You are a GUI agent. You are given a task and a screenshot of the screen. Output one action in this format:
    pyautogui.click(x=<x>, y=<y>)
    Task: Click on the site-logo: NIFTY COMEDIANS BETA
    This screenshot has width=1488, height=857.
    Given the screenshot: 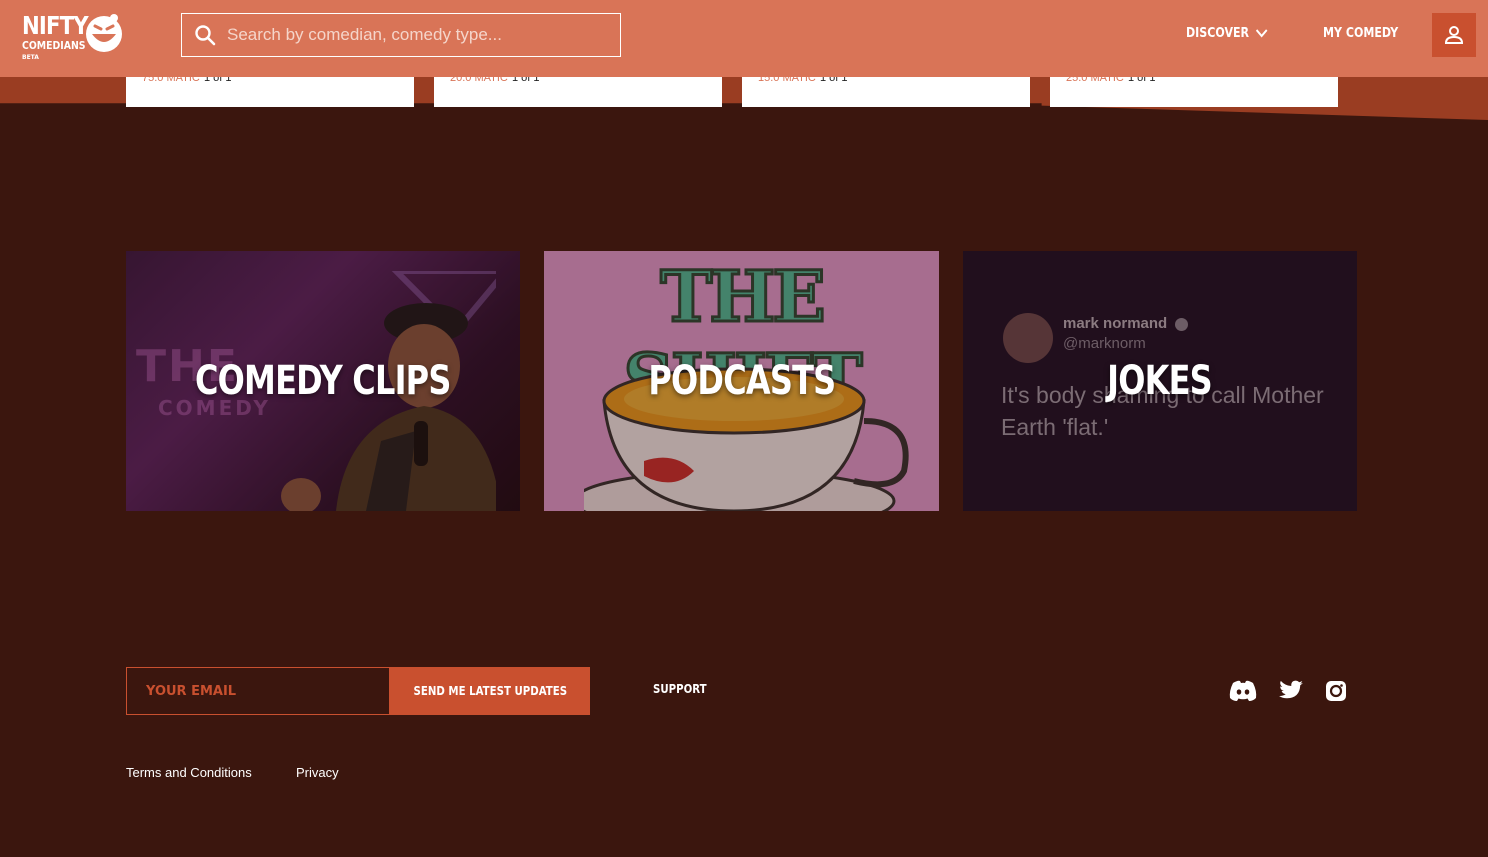 What is the action you would take?
    pyautogui.click(x=75, y=40)
    